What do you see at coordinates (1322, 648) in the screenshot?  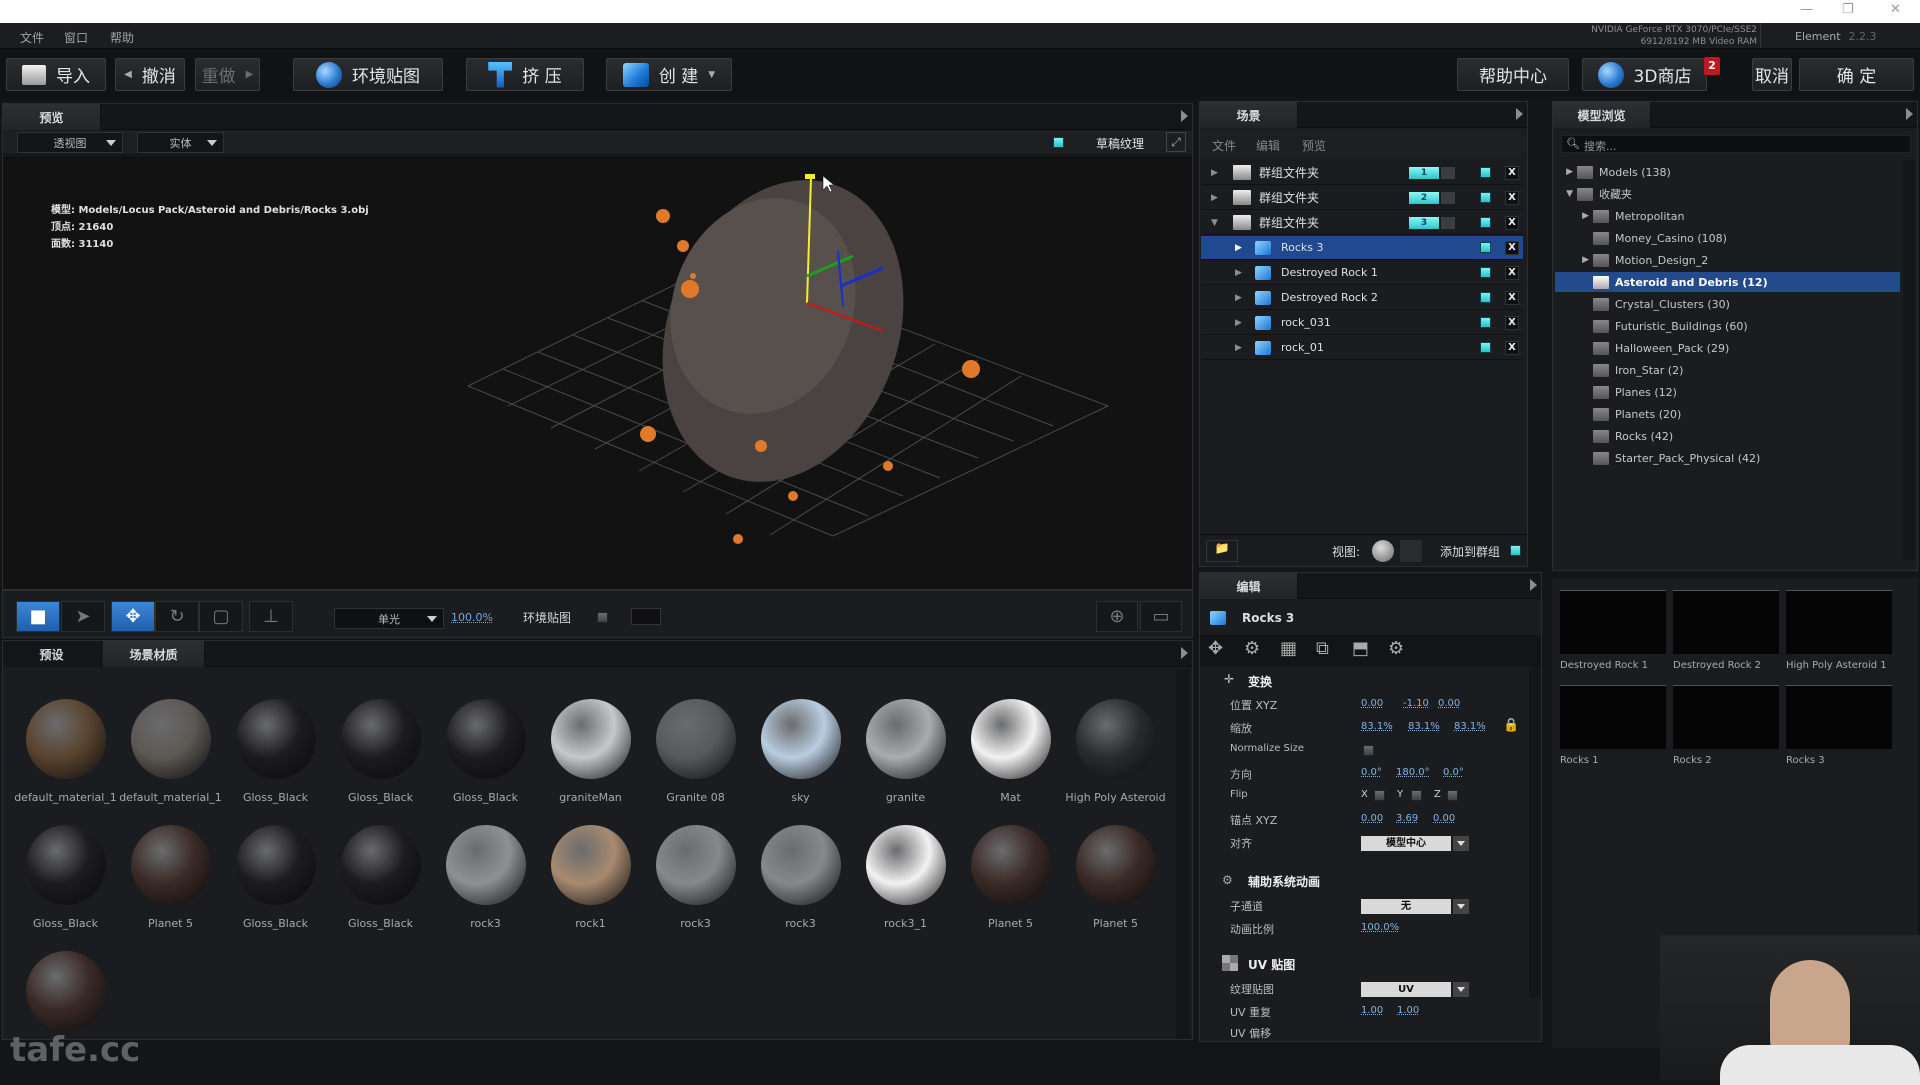 I see `uv-icon: ⧉` at bounding box center [1322, 648].